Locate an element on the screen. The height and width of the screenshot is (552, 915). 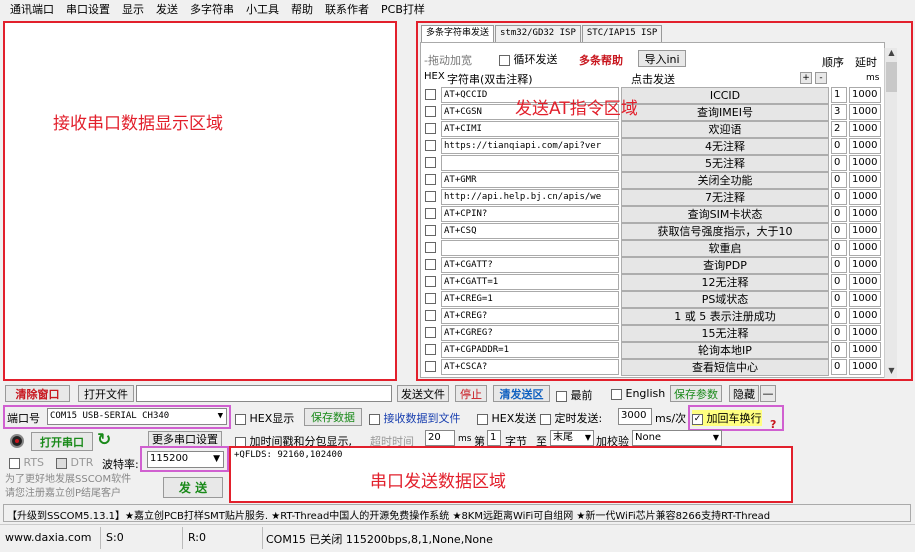
status-website: www.daxia.com is located at coordinates (48, 537).